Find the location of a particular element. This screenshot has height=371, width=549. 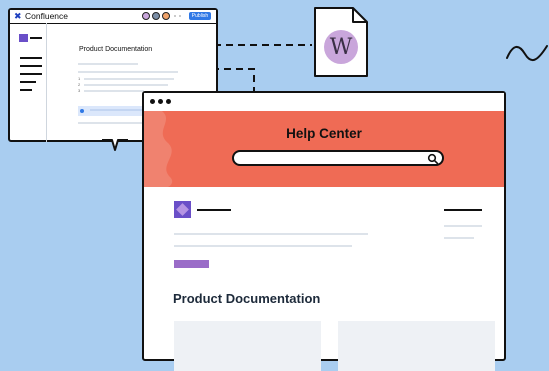

tag-pill is located at coordinates (191, 264).